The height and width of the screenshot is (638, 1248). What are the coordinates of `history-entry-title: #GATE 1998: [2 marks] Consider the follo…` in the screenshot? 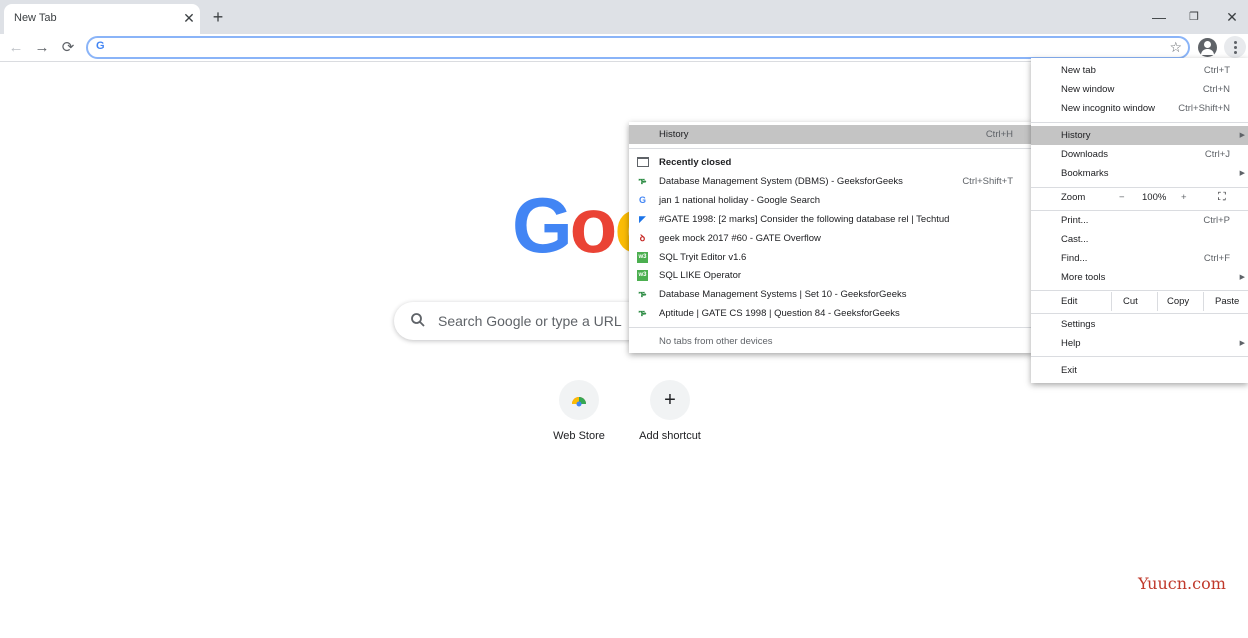 It's located at (804, 219).